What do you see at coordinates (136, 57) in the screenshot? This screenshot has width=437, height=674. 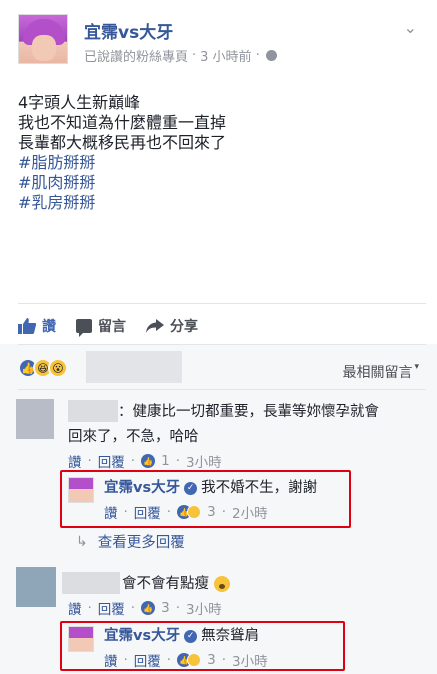 I see `liked-page-label: 已說讚的粉絲專頁` at bounding box center [136, 57].